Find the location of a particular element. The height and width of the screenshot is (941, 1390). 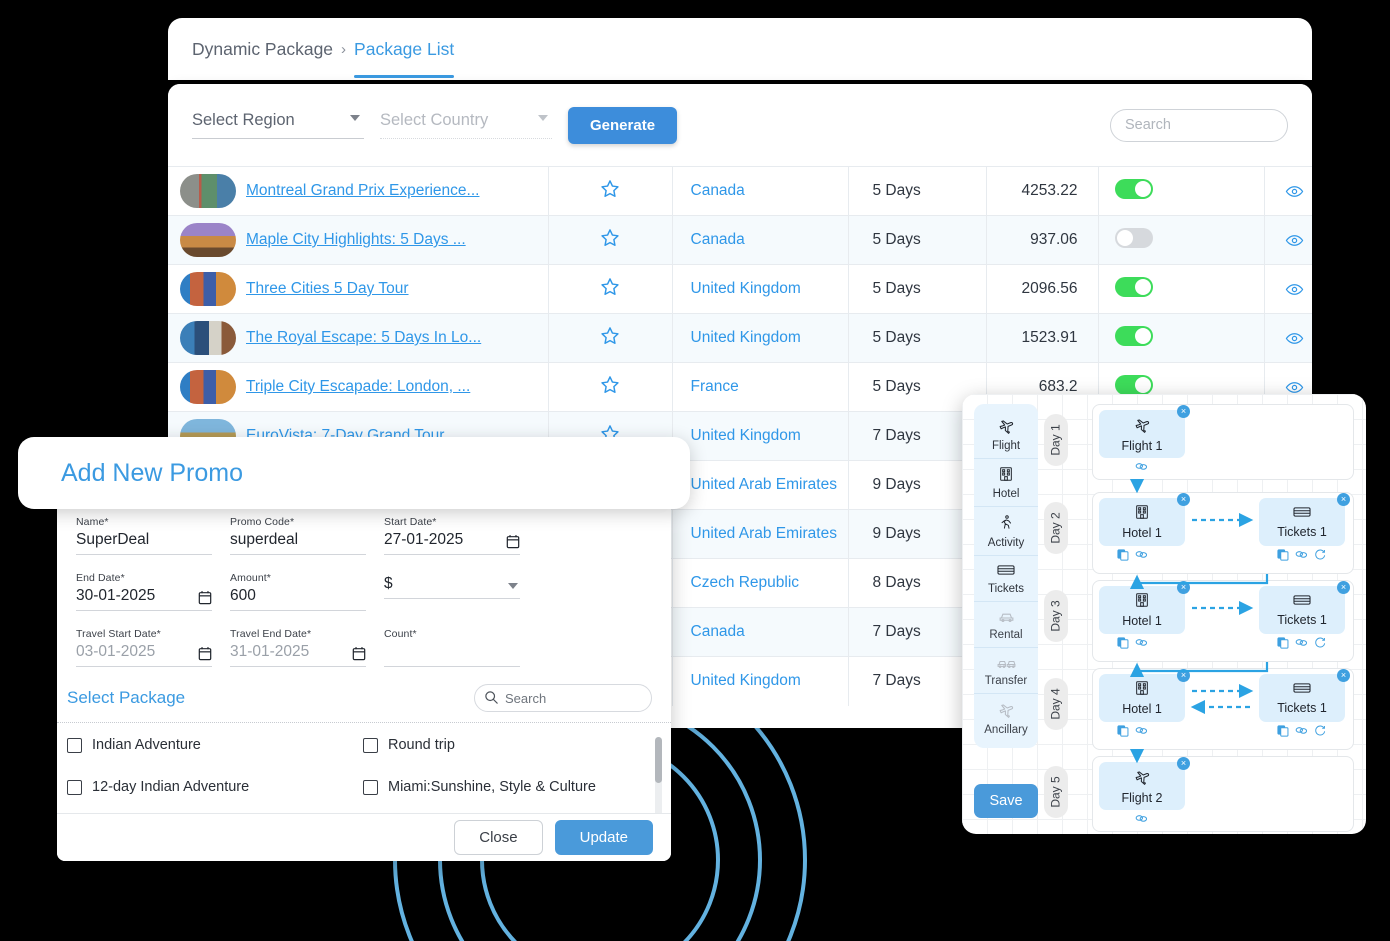

package-thumbnail is located at coordinates (208, 191).